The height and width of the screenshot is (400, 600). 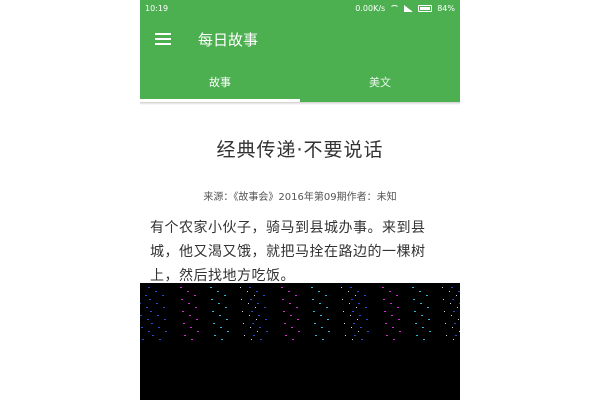 I want to click on app-bar: 每日故事, so click(x=300, y=39).